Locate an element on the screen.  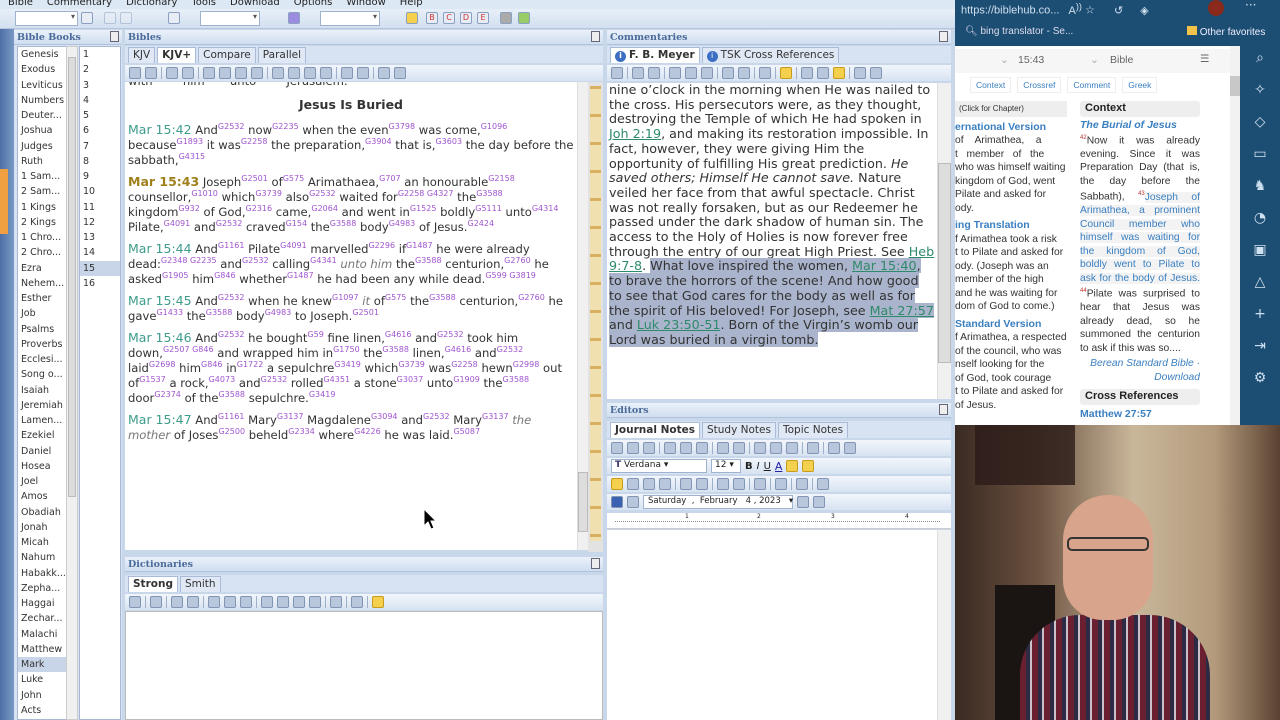
strongs-number: G2158 is located at coordinates (501, 178).